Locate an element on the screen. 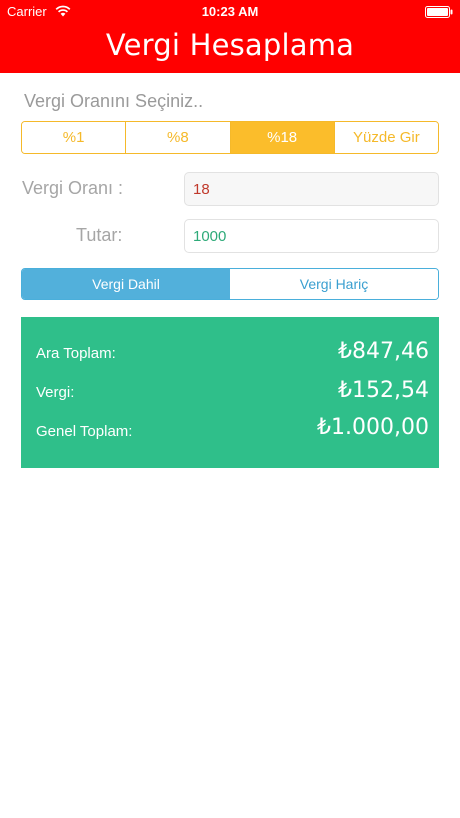 The height and width of the screenshot is (818, 460). status-bar: Carrier 10:23 AM is located at coordinates (230, 12).